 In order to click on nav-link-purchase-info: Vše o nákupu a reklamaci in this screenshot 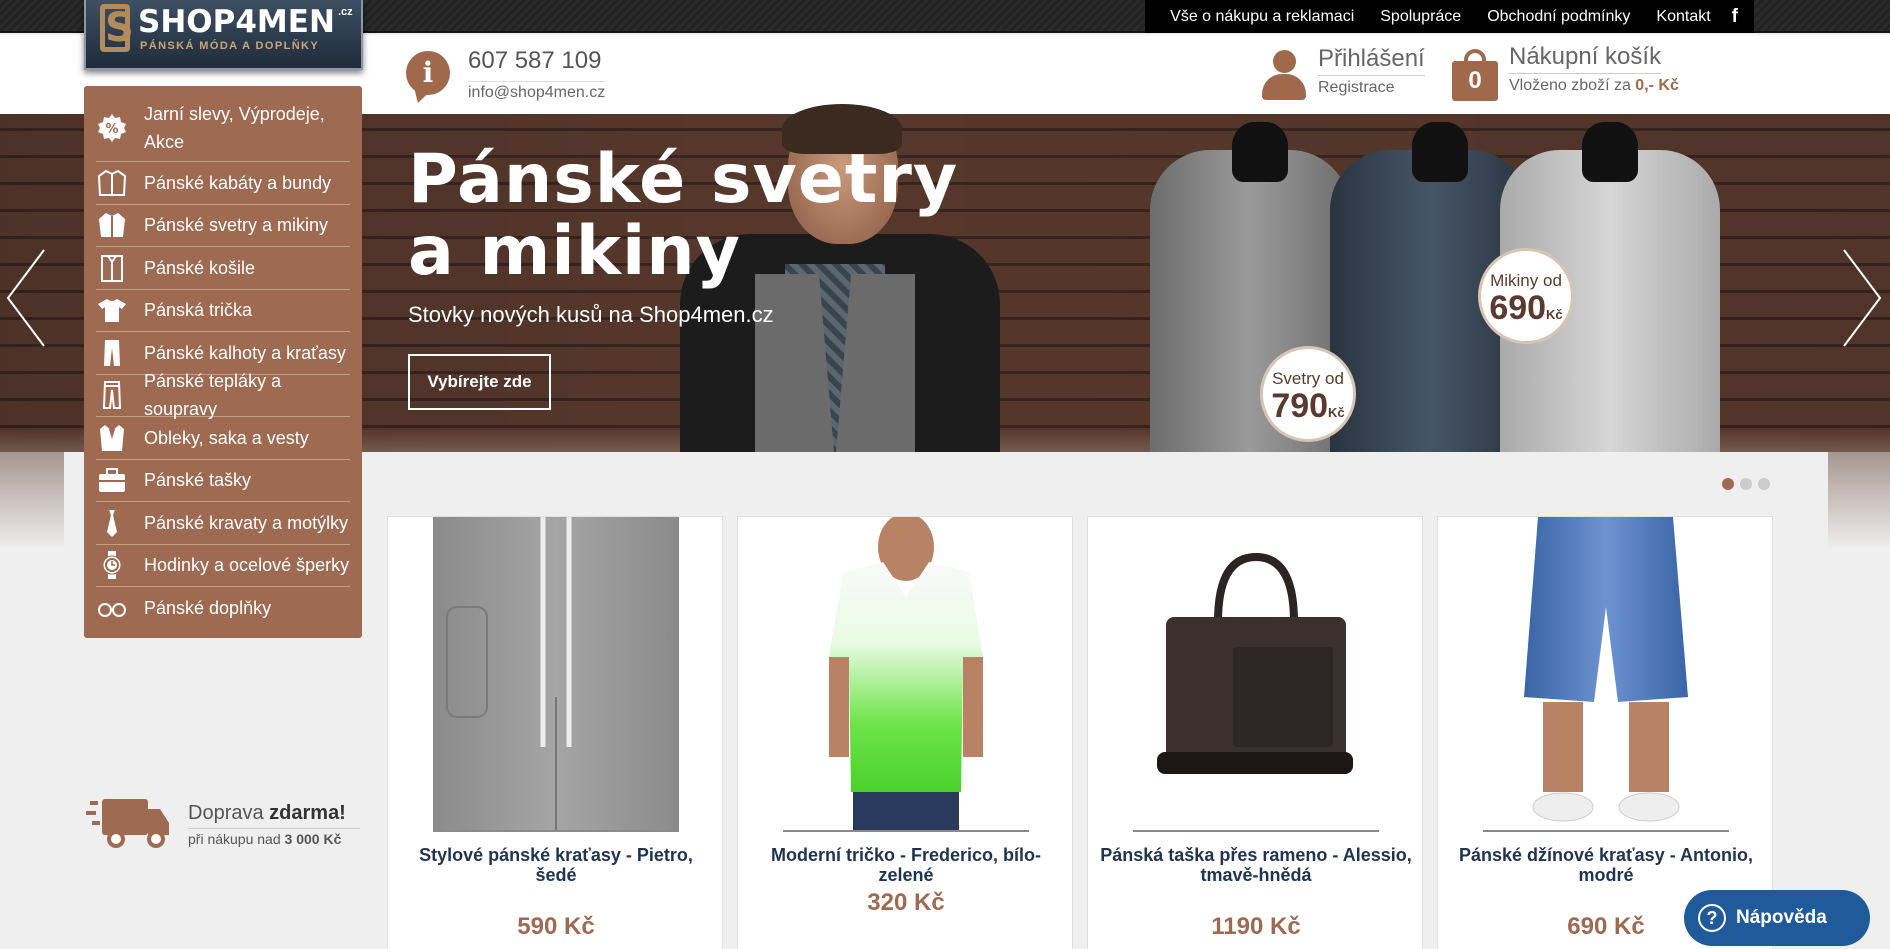, I will do `click(1262, 17)`.